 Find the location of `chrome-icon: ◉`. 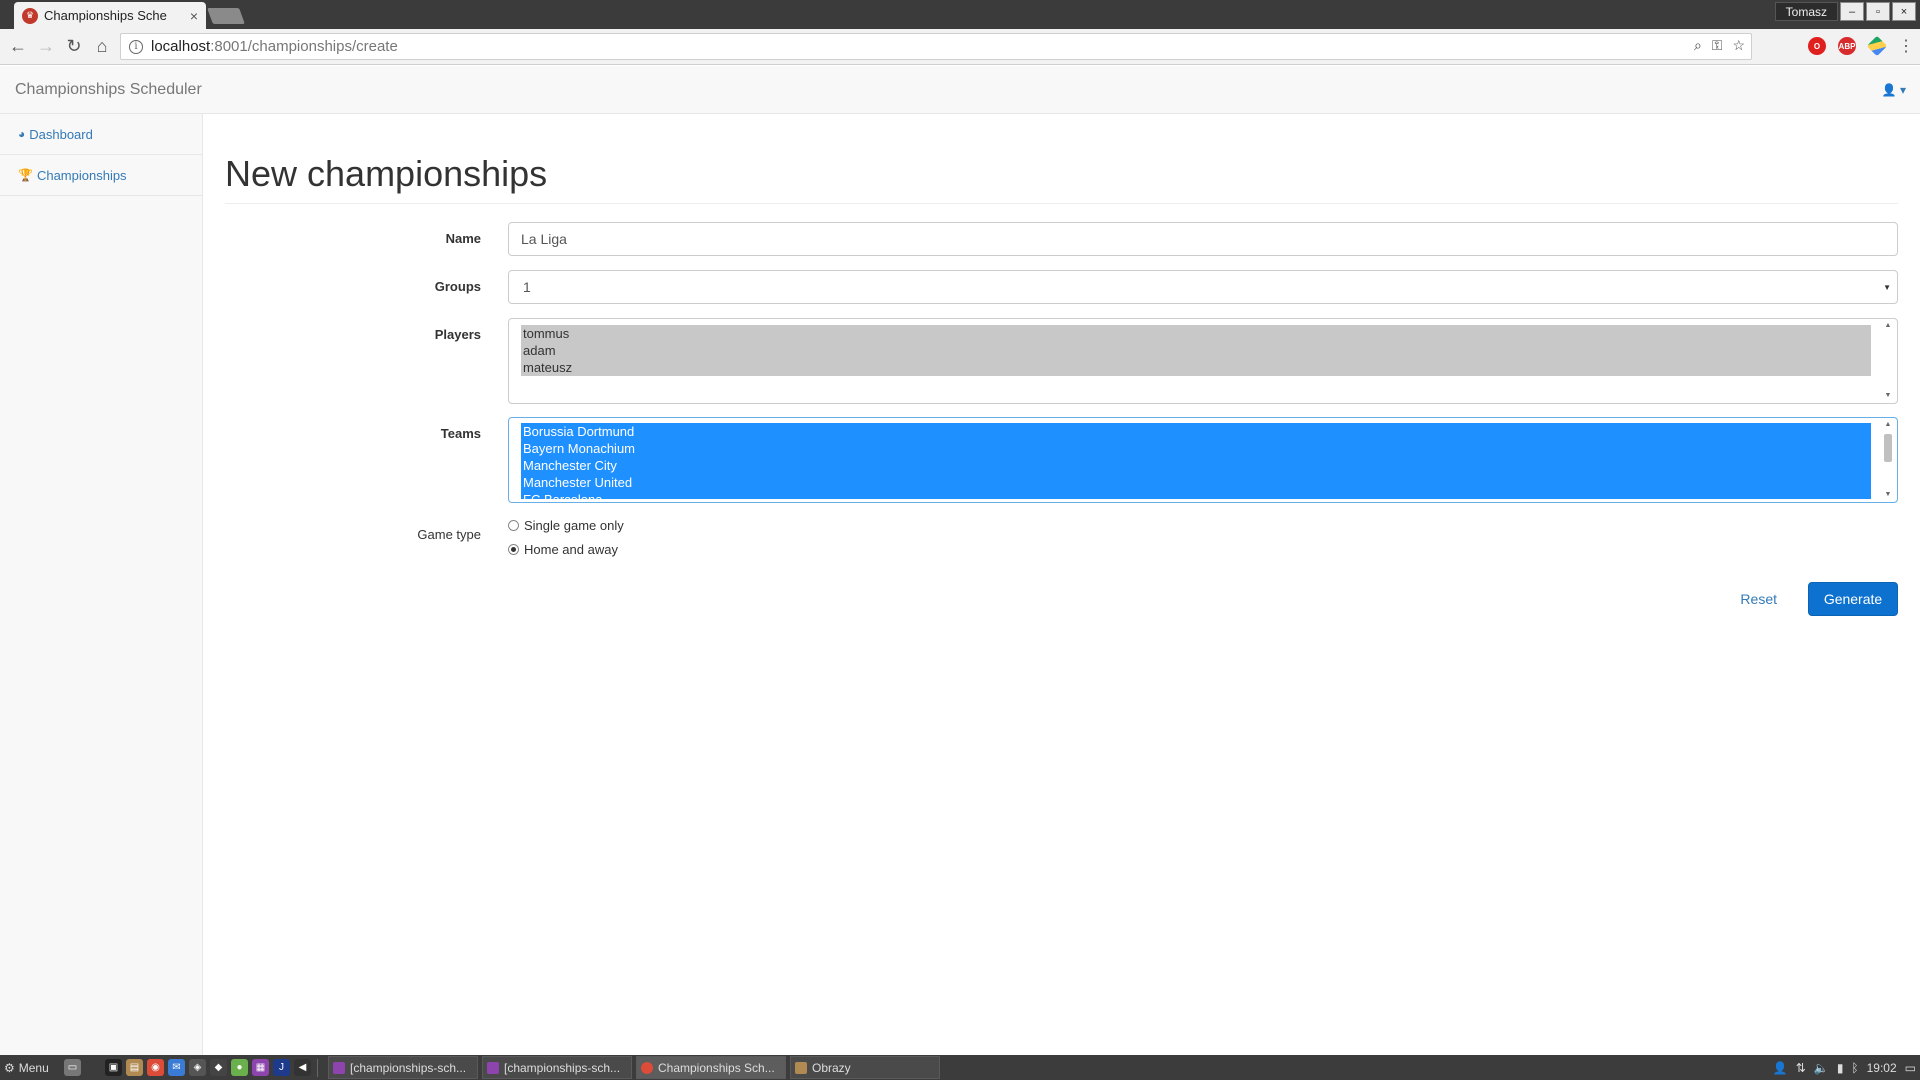

chrome-icon: ◉ is located at coordinates (155, 1067).